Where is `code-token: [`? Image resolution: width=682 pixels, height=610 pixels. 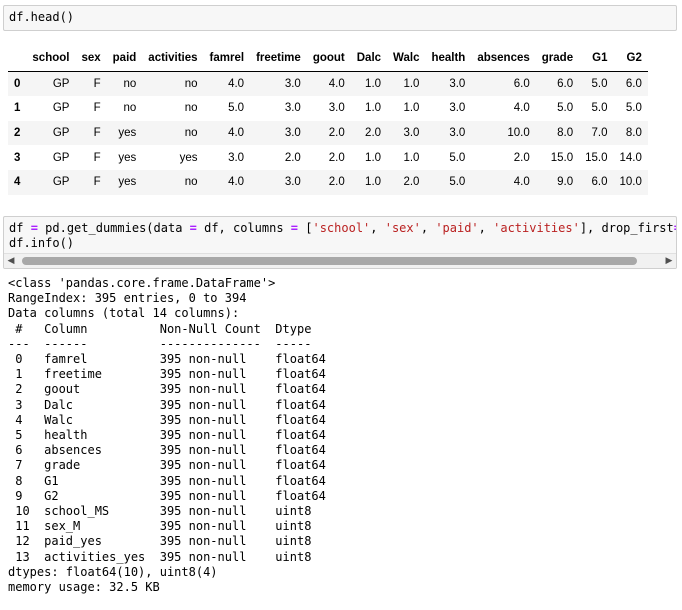 code-token: [ is located at coordinates (305, 228).